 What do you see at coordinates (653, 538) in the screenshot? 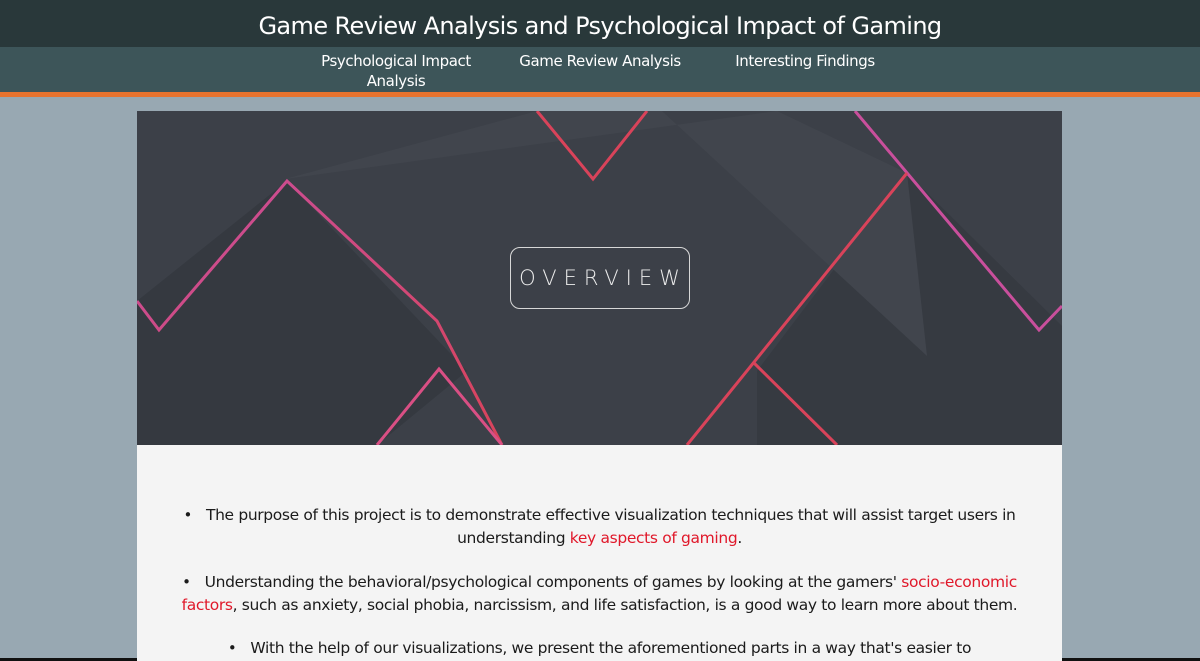
I see `highlight-text: key aspects of gaming` at bounding box center [653, 538].